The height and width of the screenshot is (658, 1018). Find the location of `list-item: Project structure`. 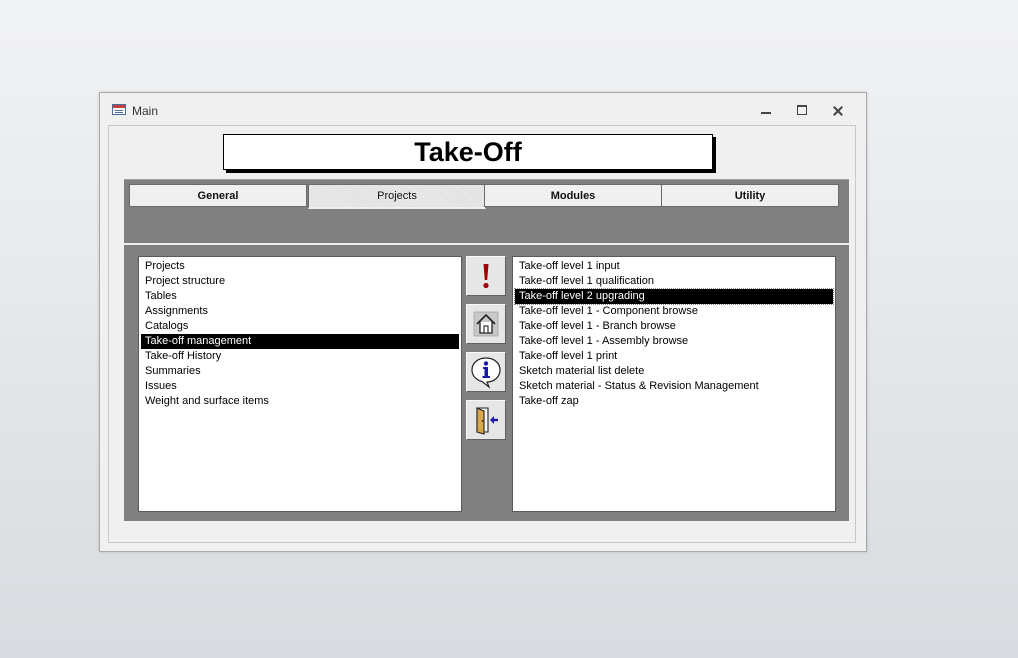

list-item: Project structure is located at coordinates (300, 281).